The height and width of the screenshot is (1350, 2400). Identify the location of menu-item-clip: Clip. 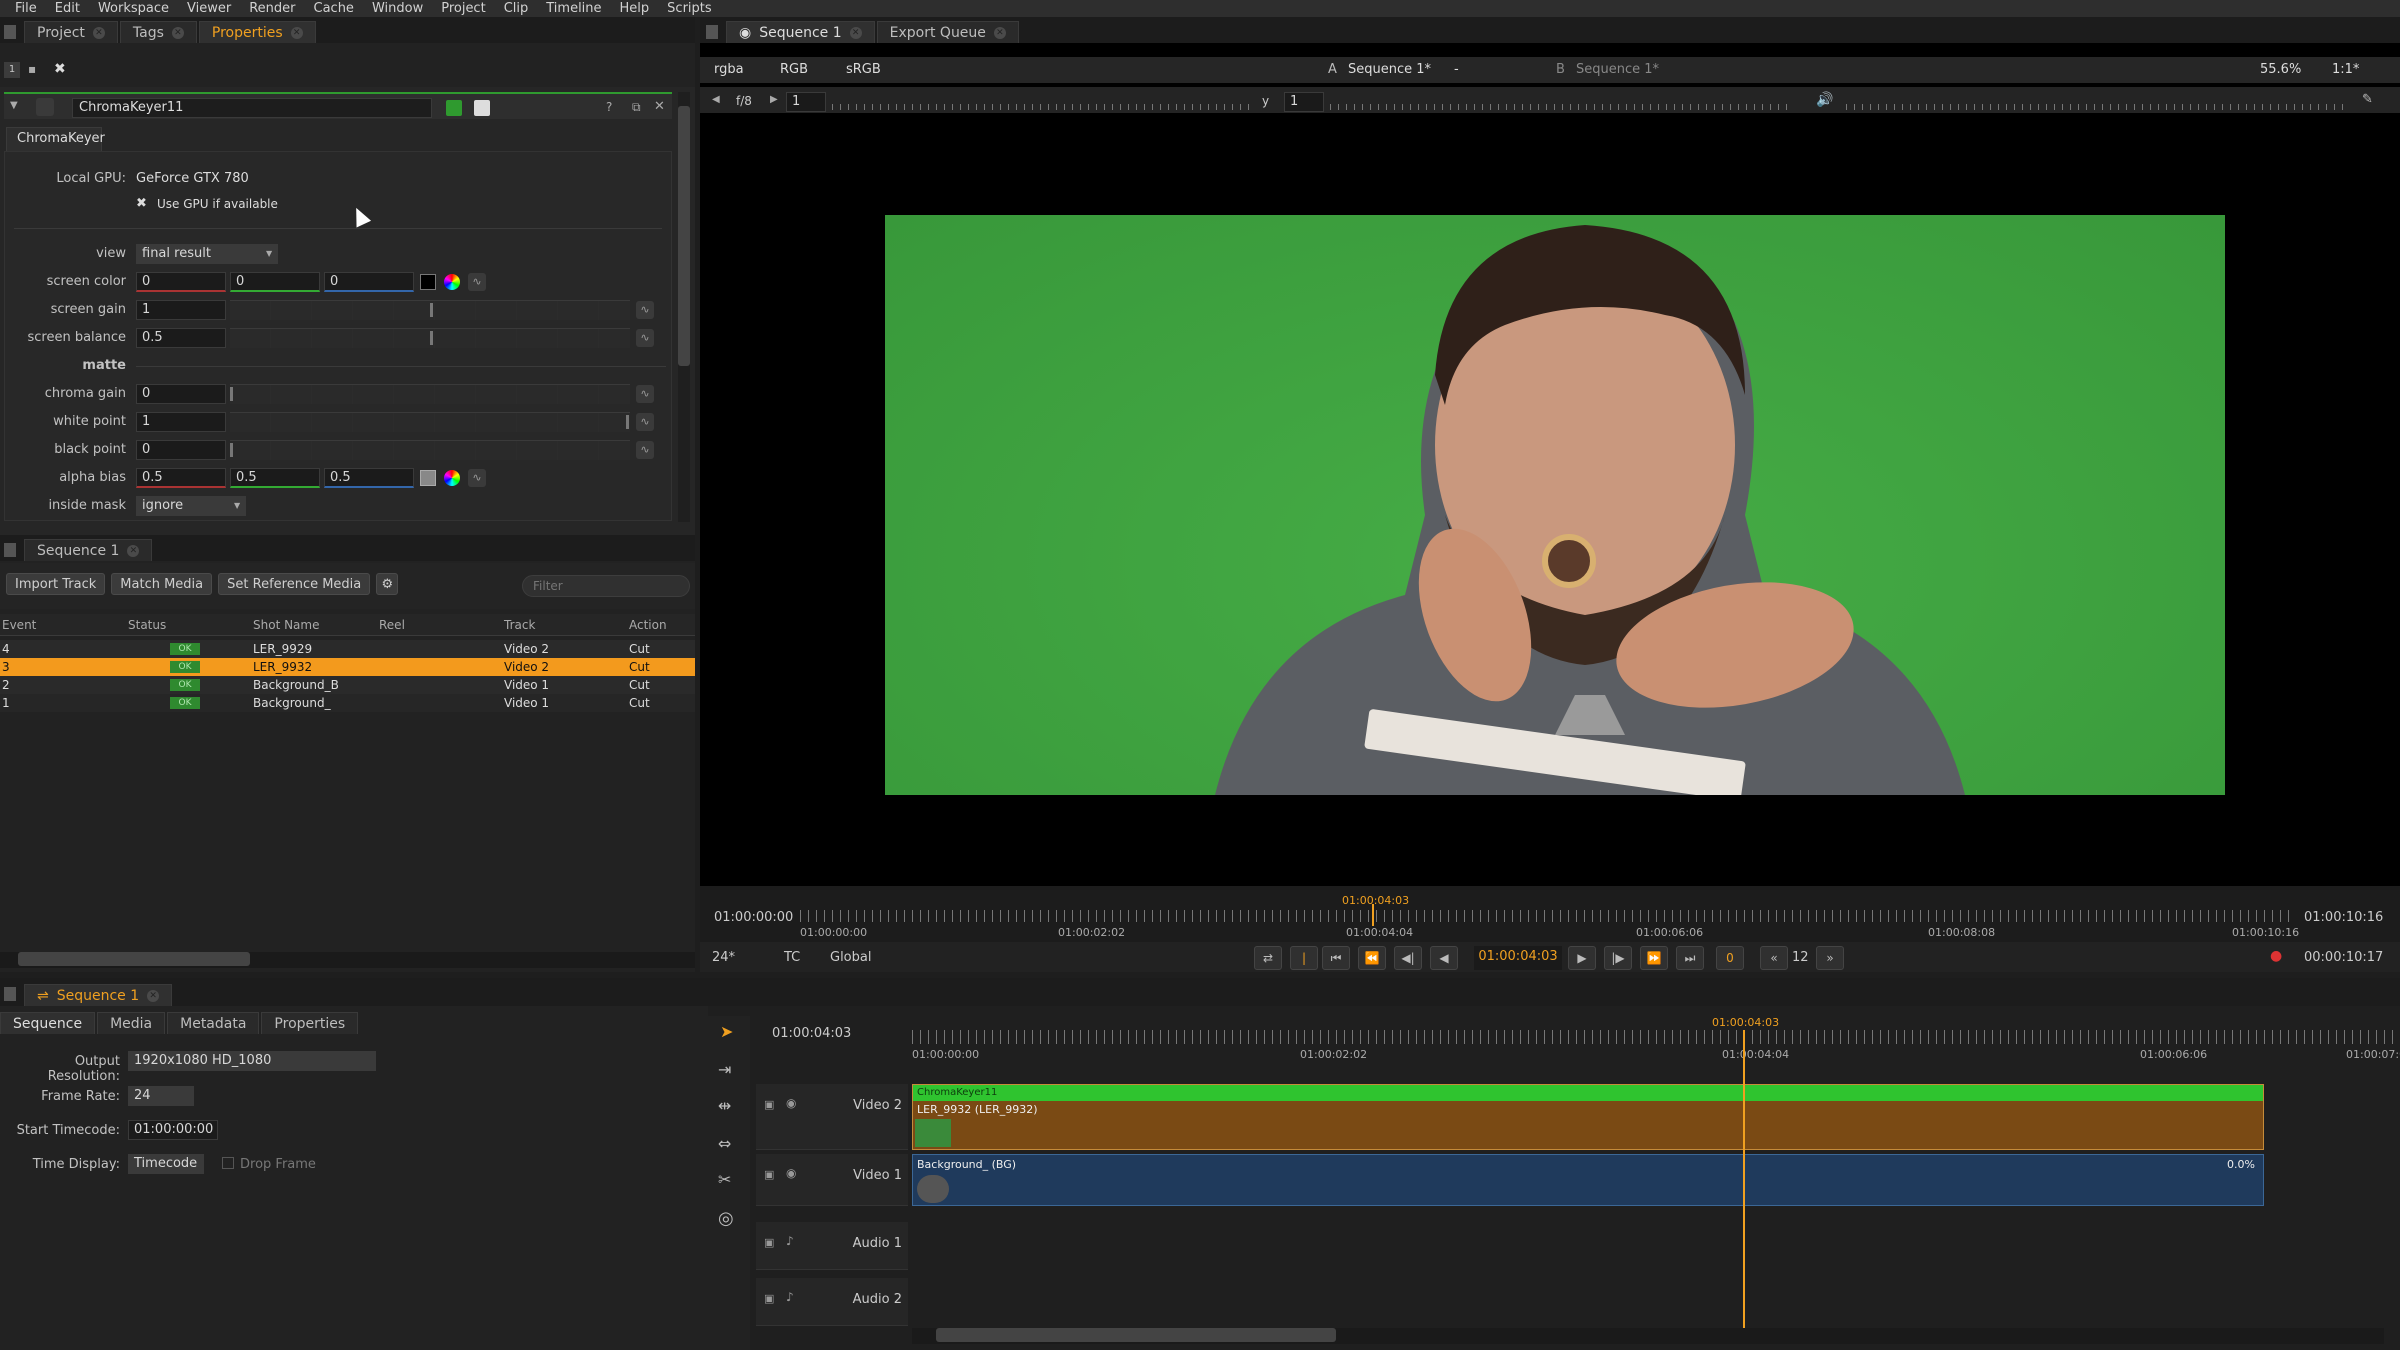
(516, 8).